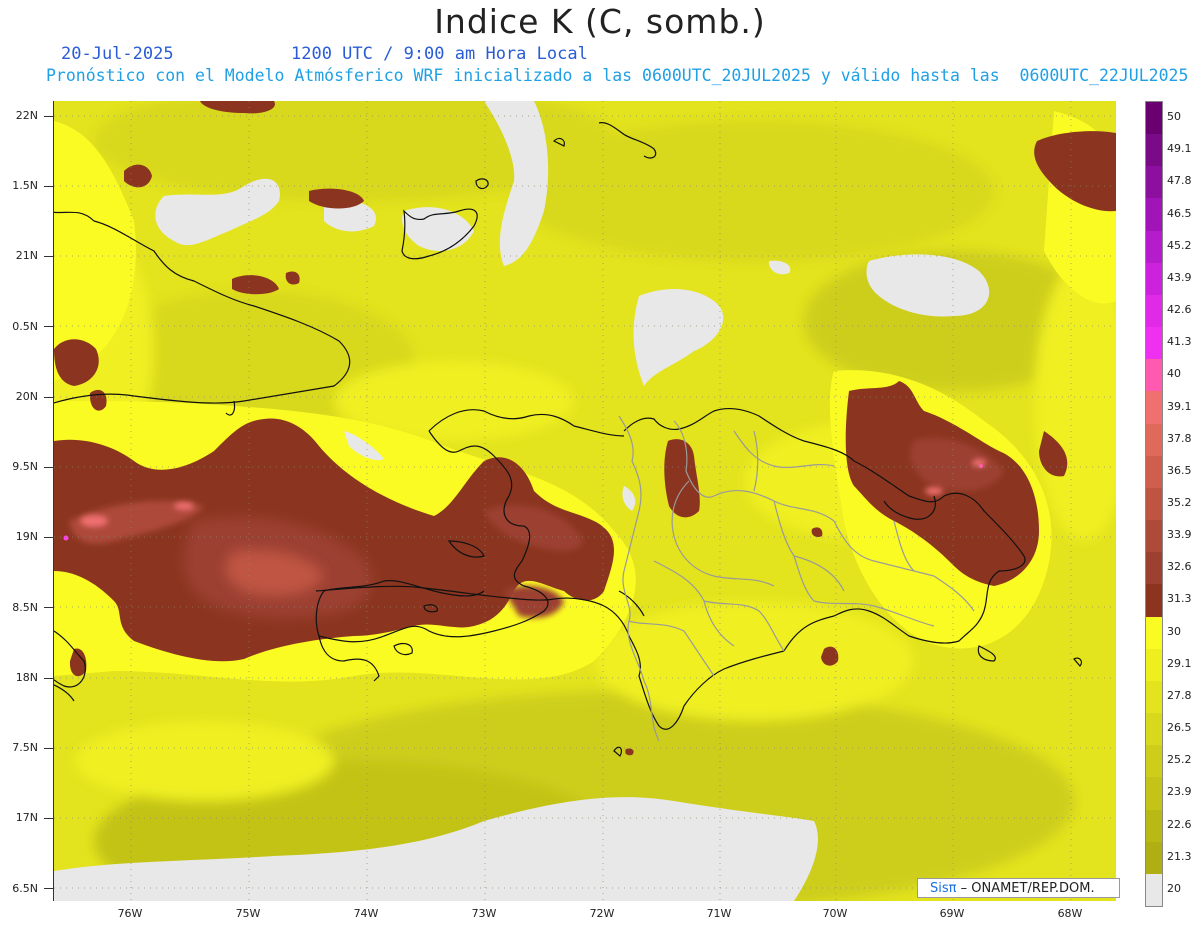 This screenshot has height=927, width=1200. What do you see at coordinates (366, 913) in the screenshot?
I see `lon-label: 74W` at bounding box center [366, 913].